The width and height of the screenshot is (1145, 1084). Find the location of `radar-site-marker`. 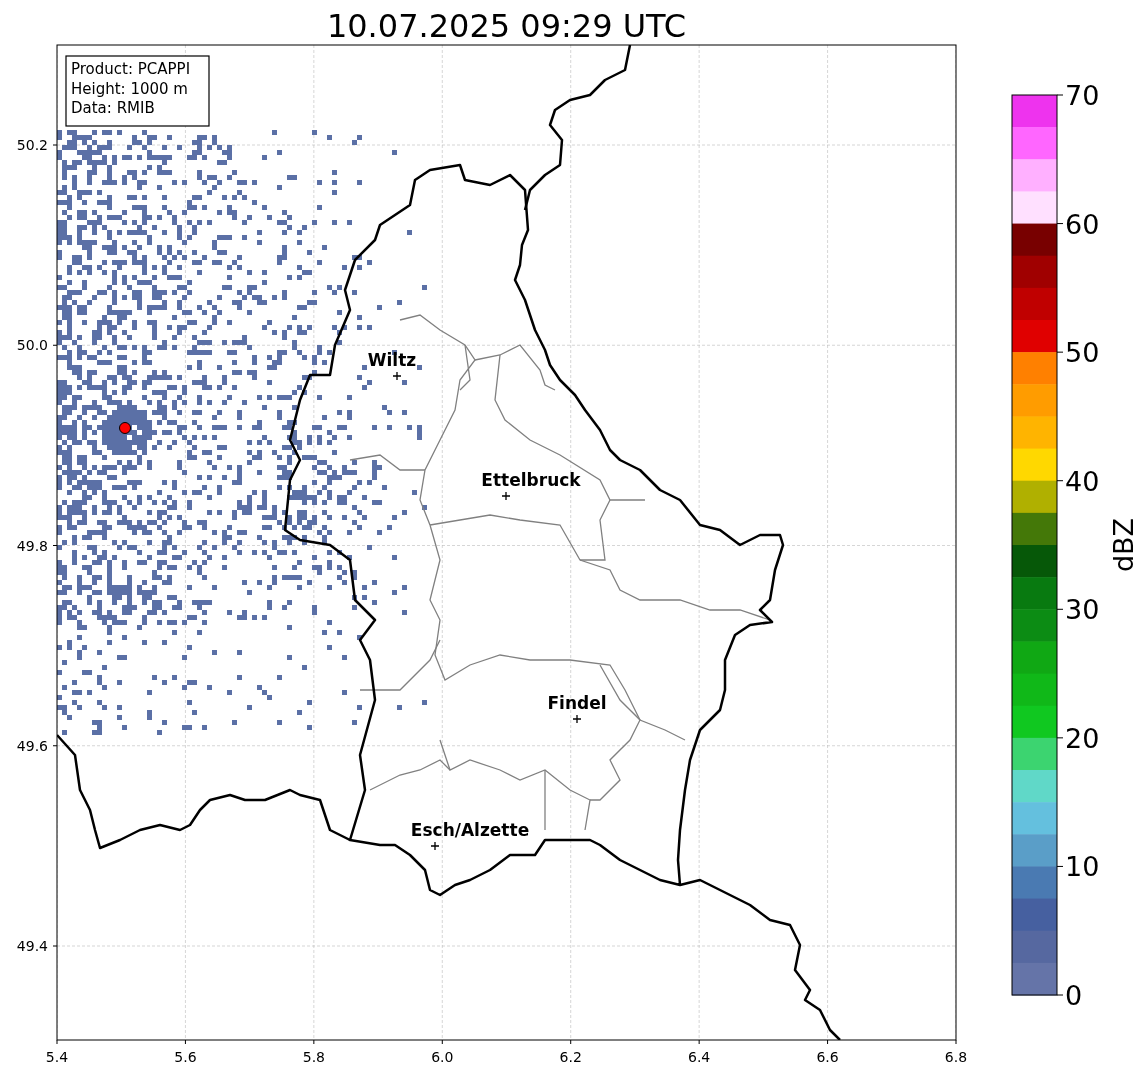

radar-site-marker is located at coordinates (125, 428).